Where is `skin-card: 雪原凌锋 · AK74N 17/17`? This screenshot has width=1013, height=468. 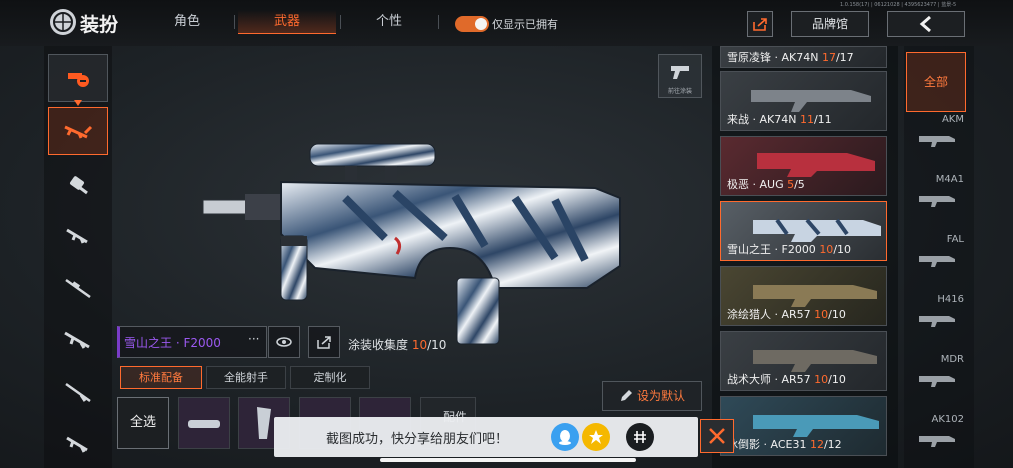 skin-card: 雪原凌锋 · AK74N 17/17 is located at coordinates (803, 57).